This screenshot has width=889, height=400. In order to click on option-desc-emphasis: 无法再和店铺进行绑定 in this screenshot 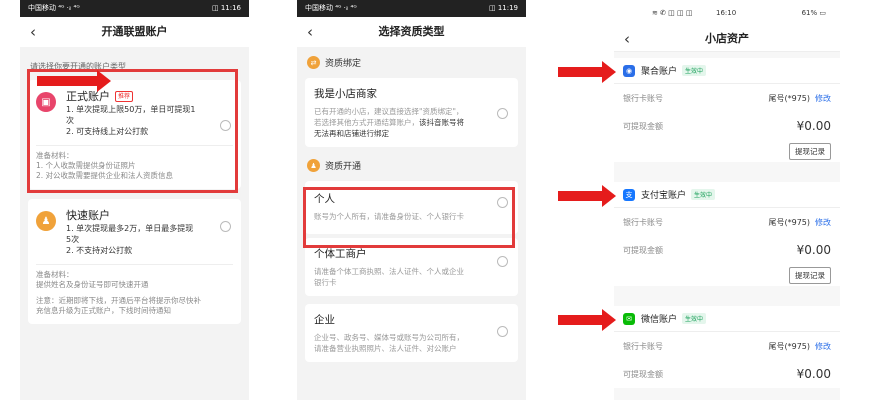, I will do `click(351, 133)`.